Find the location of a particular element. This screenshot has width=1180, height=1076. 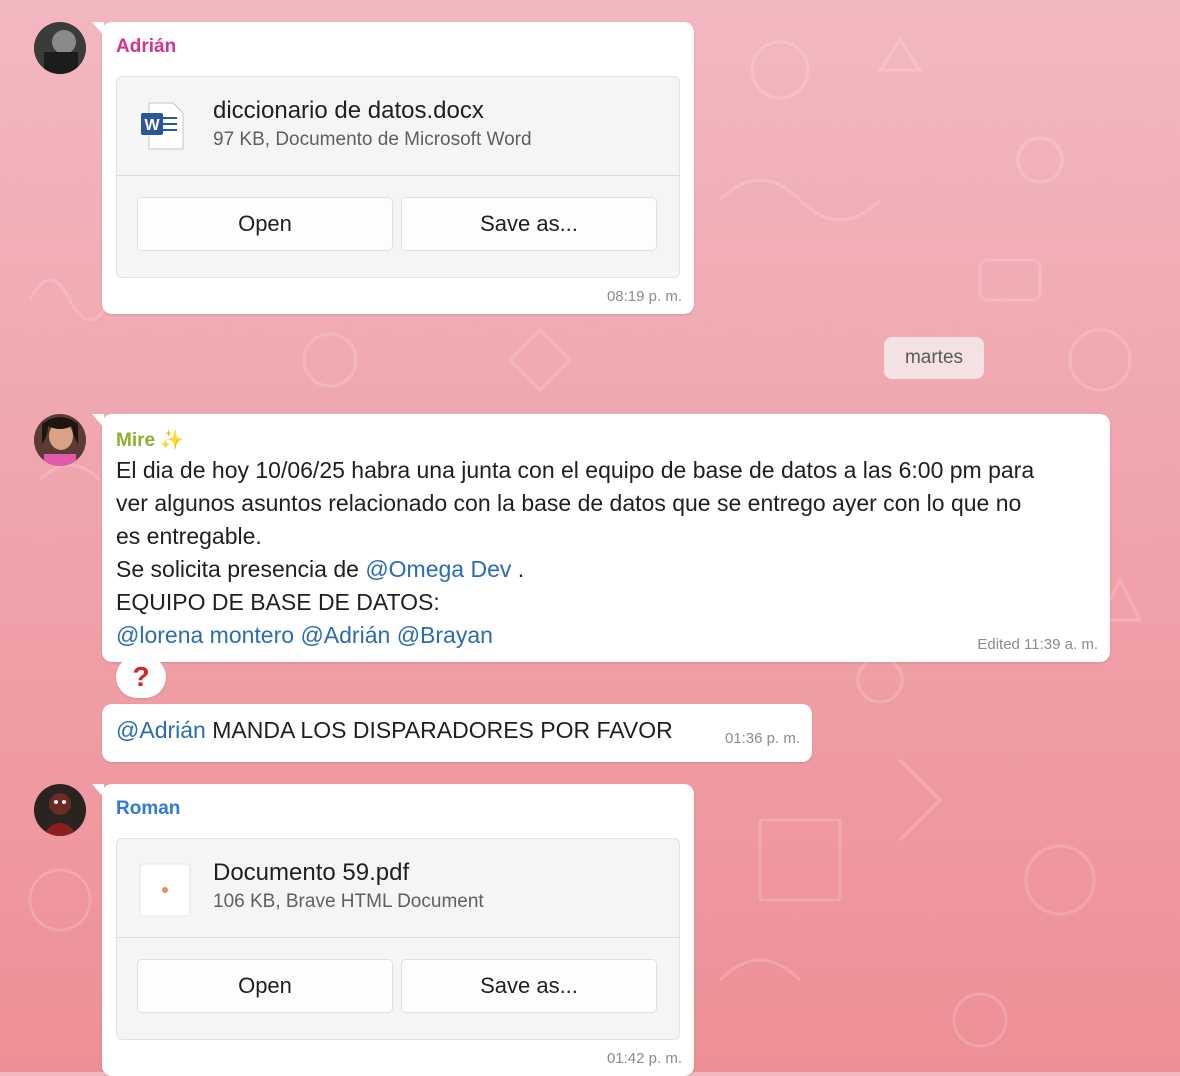

message-body: @Adrián MANDA LOS DISPARADORES POR FAVOR is located at coordinates (394, 730).